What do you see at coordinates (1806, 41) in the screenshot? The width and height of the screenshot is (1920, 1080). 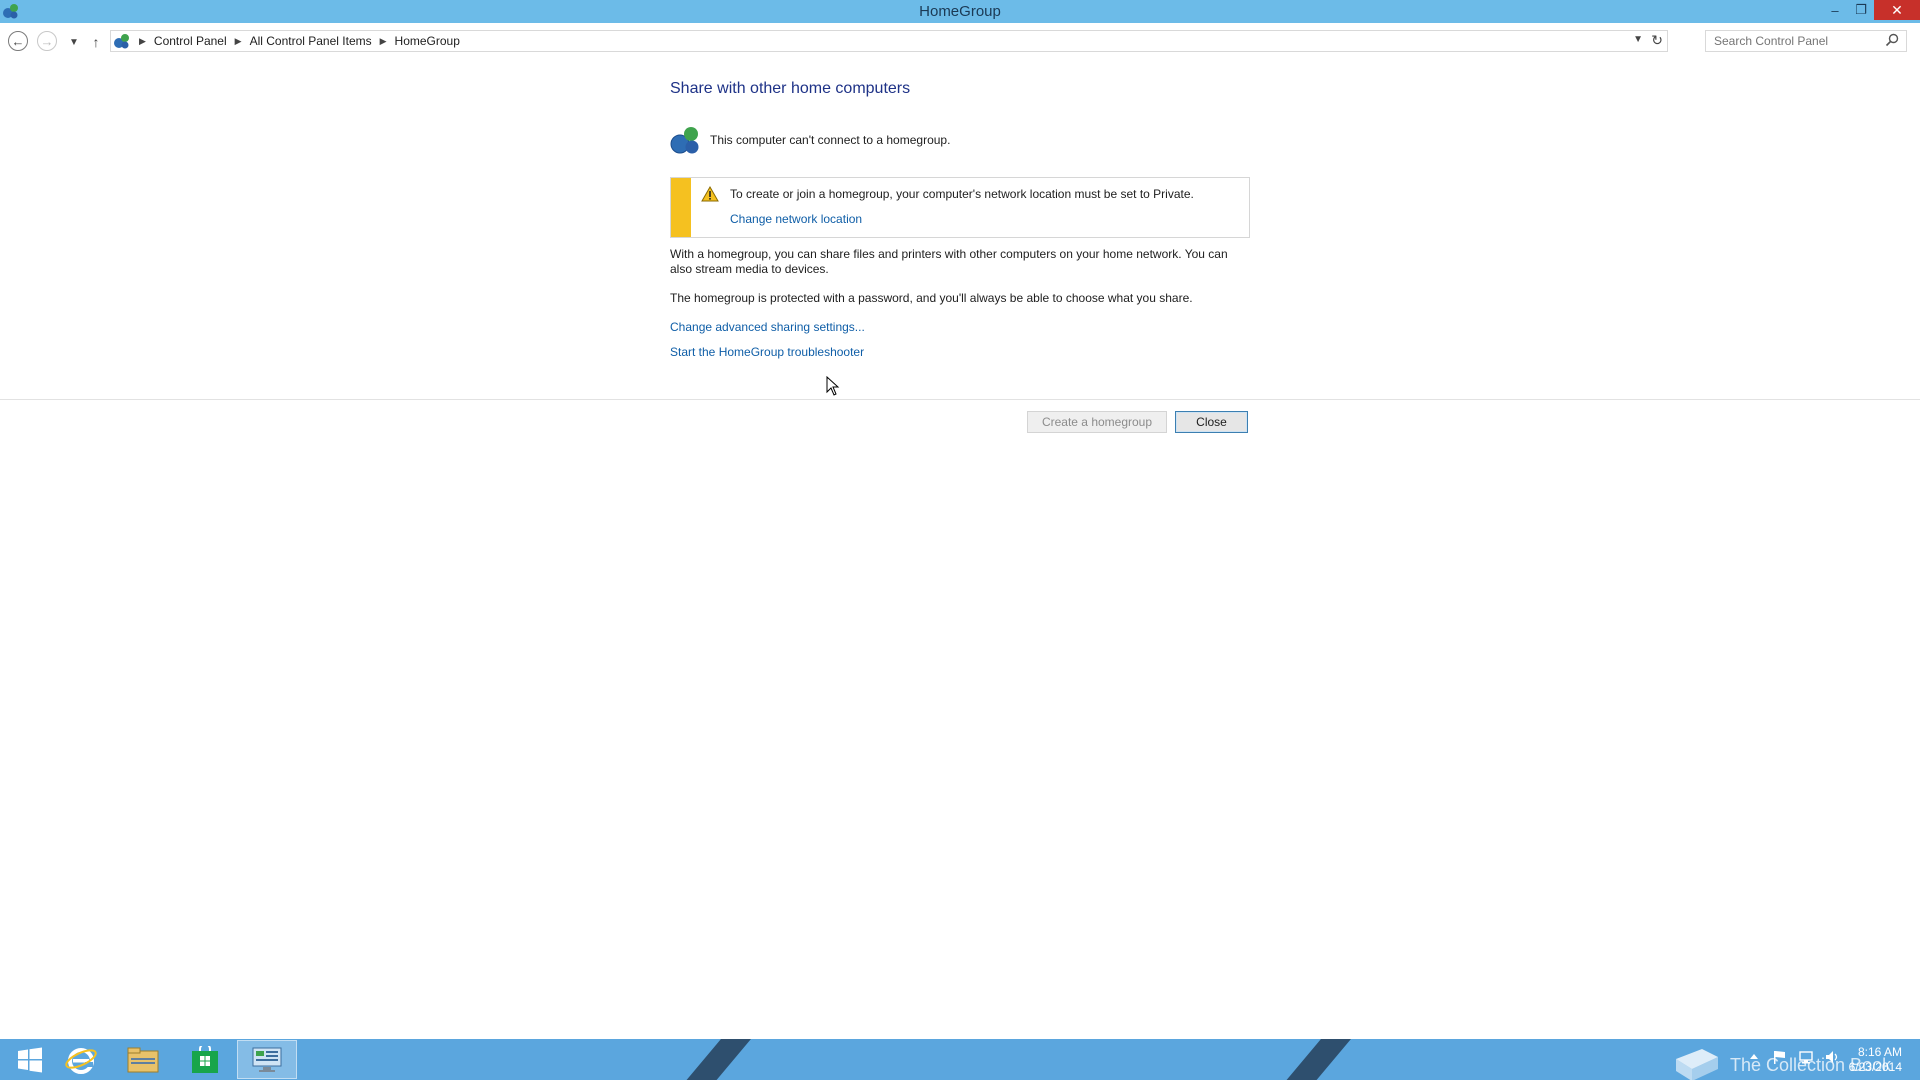 I see `search-input` at bounding box center [1806, 41].